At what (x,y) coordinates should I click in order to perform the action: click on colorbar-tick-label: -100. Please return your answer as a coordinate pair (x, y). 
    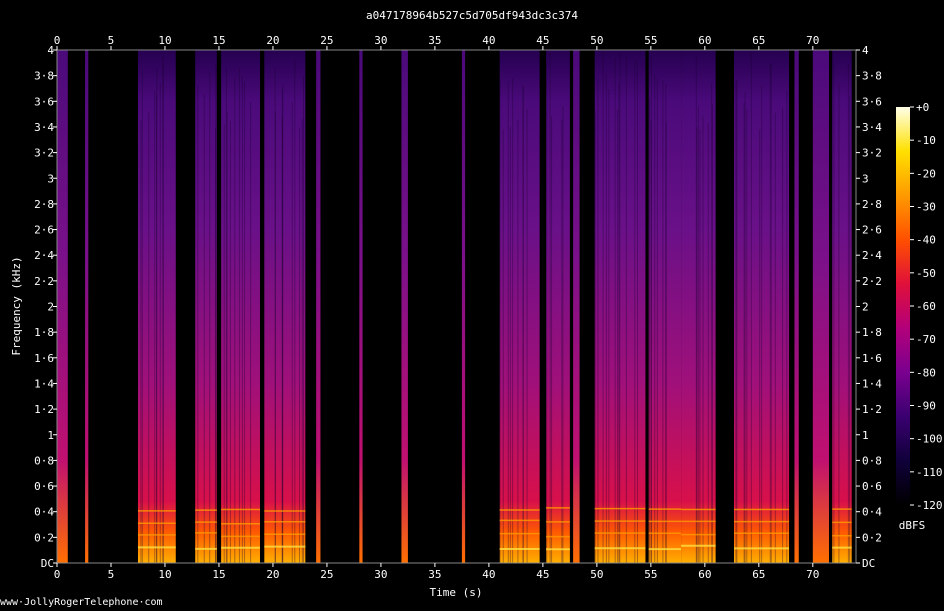
    Looking at the image, I should click on (929, 439).